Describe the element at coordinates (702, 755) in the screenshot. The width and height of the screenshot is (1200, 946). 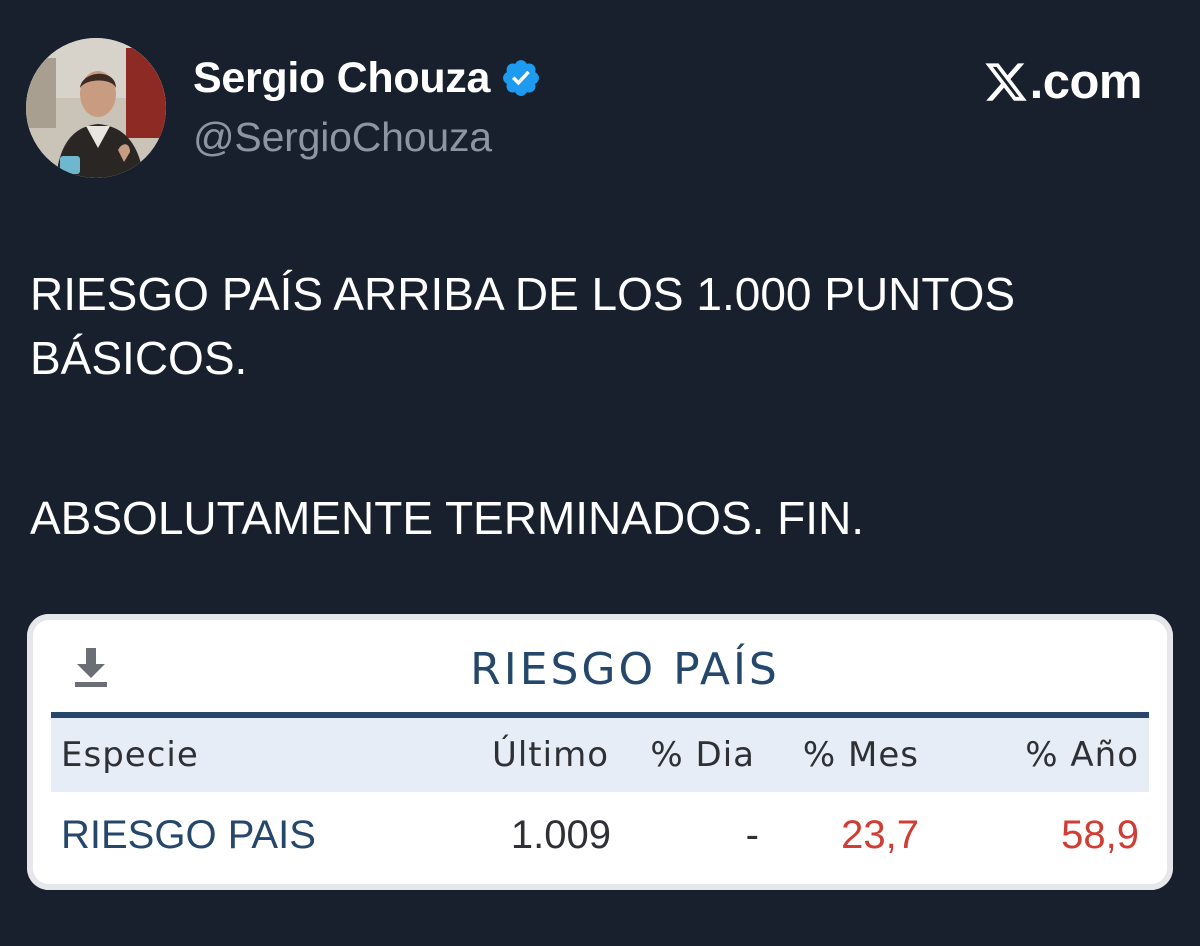
I see `column-header-dia: % Dia` at that location.